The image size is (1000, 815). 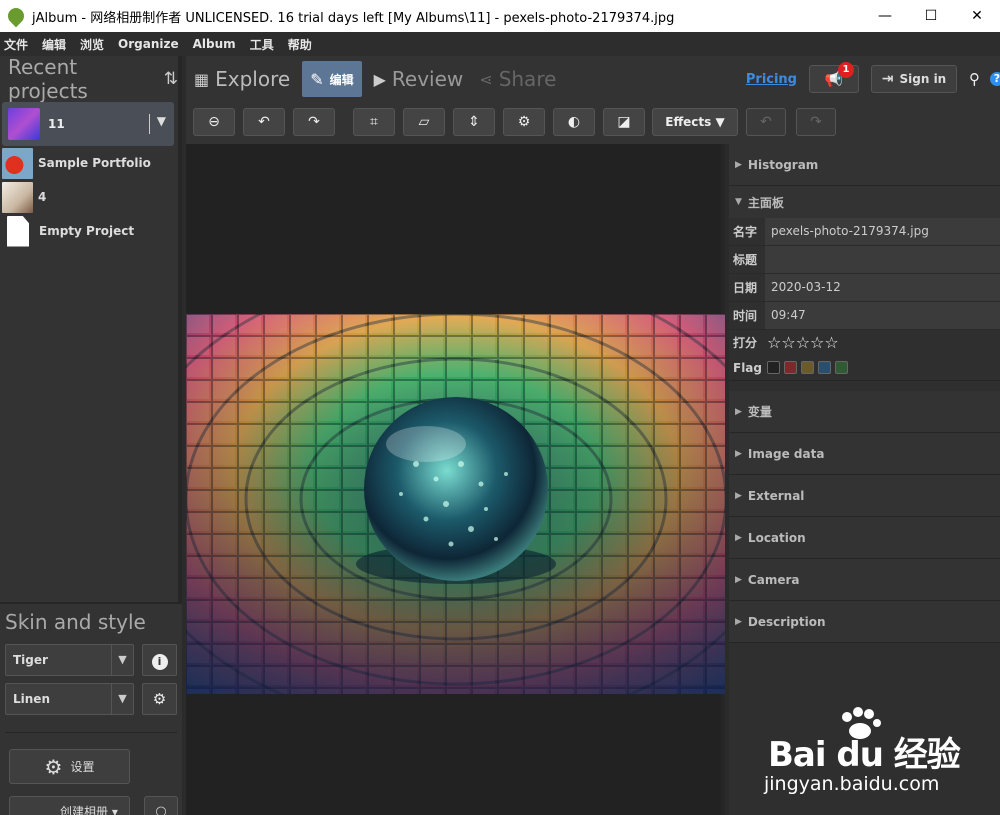 What do you see at coordinates (974, 79) in the screenshot?
I see `search-icon: ⚲` at bounding box center [974, 79].